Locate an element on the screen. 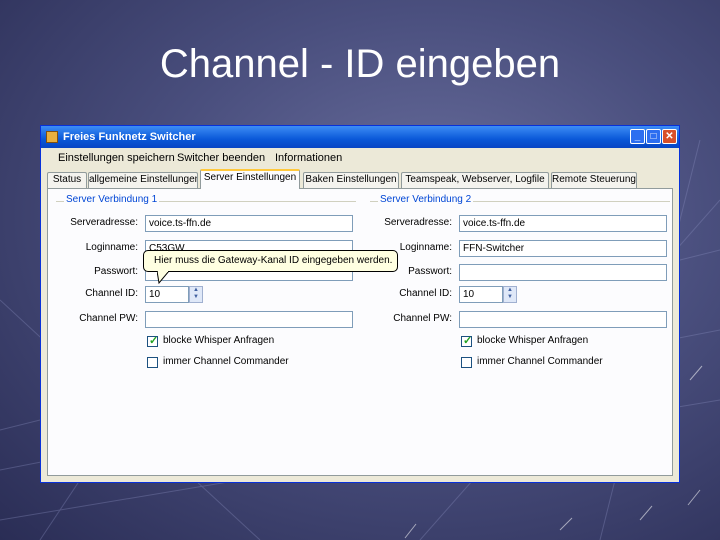  menu-save-settings: Einstellungen speichern is located at coordinates (116, 158).